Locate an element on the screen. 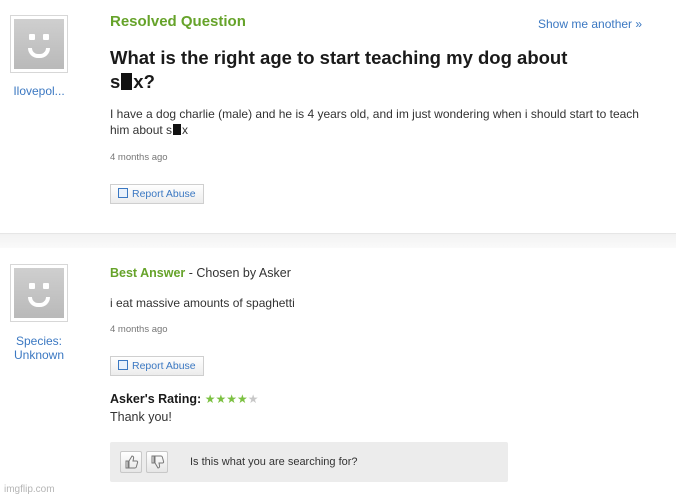 Image resolution: width=676 pixels, height=500 pixels. chosen-by-asker: - Chosen by Asker is located at coordinates (238, 273).